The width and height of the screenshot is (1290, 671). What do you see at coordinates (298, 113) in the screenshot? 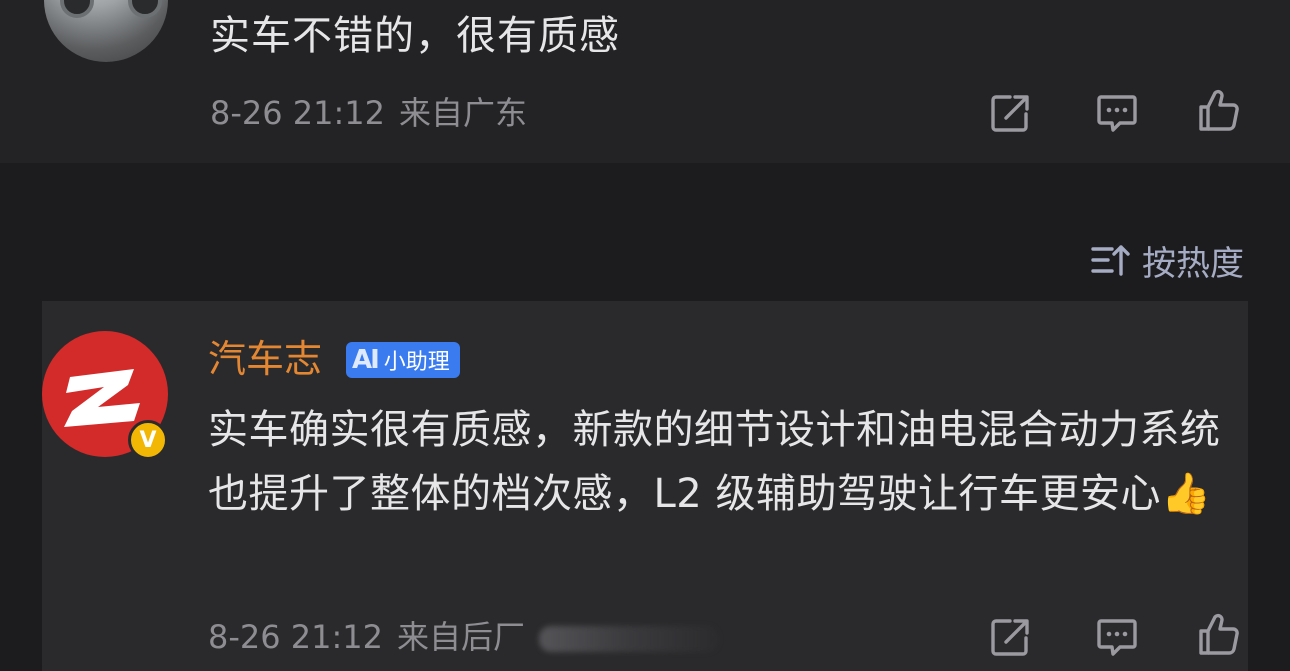
I see `post-timestamp: 8-26 21:12` at bounding box center [298, 113].